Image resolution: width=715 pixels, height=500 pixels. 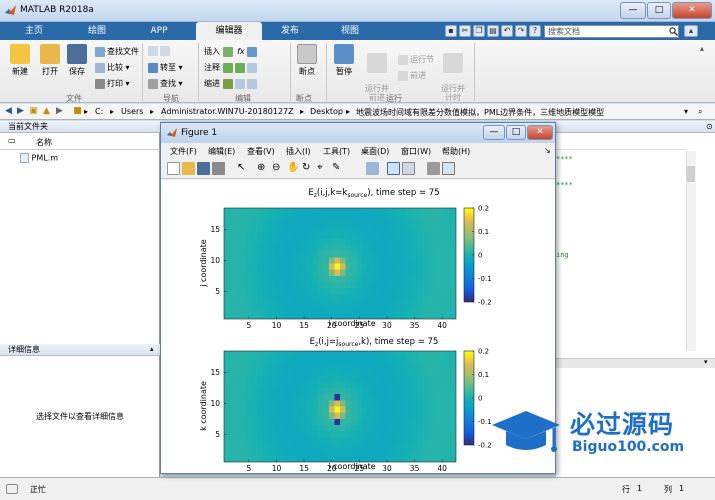 What do you see at coordinates (451, 31) in the screenshot?
I see `quick-save-icon: ▪` at bounding box center [451, 31].